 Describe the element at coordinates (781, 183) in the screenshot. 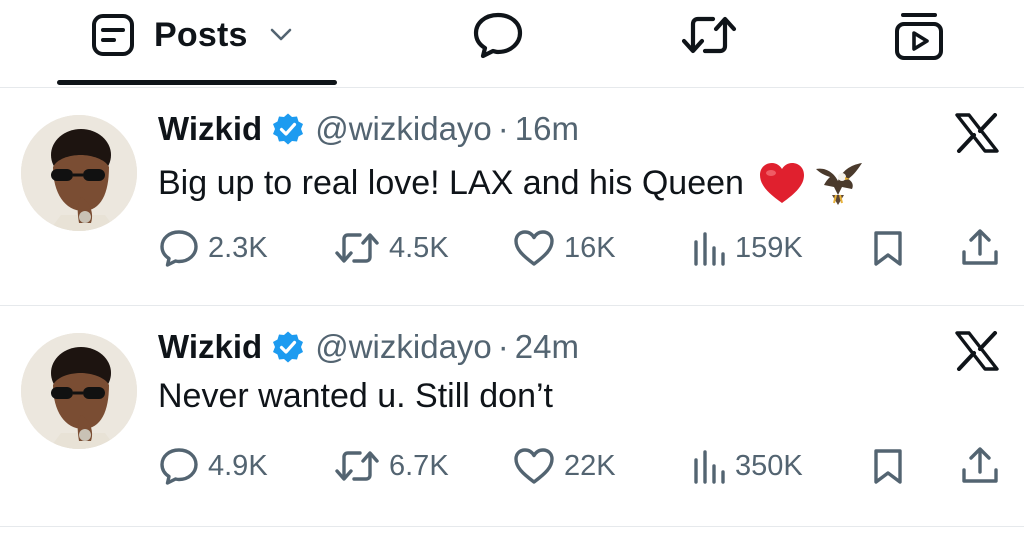

I see `red-heart-emoji` at that location.